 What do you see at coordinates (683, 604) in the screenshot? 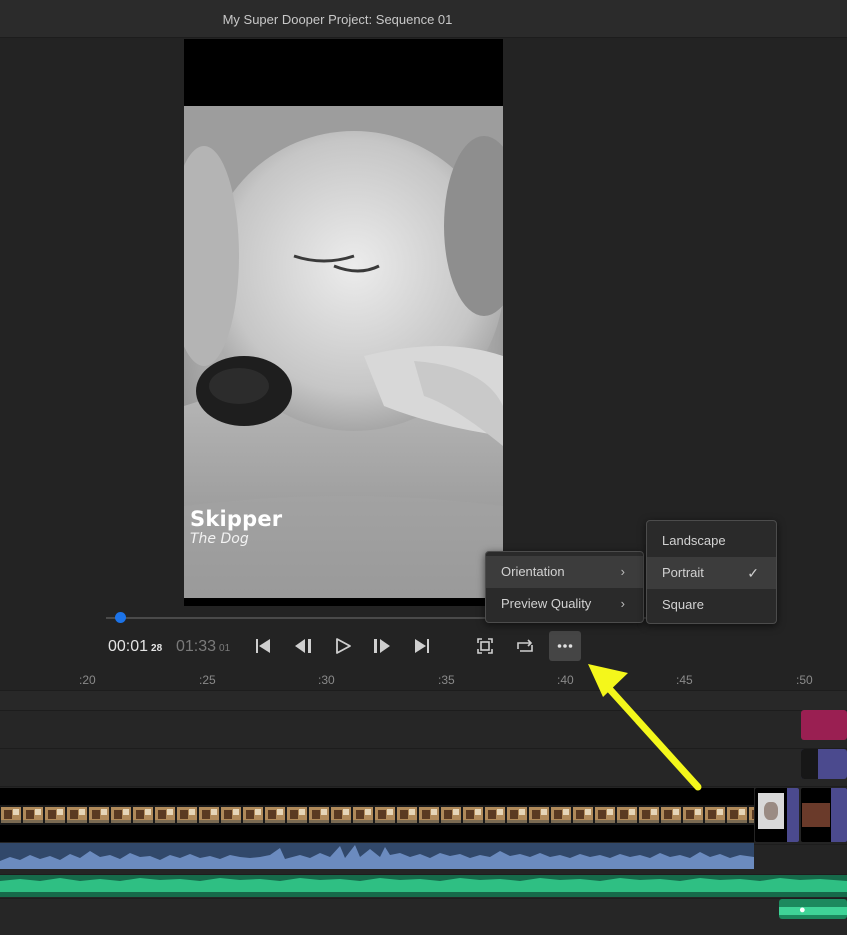
I see `submenu-item-label: Square` at bounding box center [683, 604].